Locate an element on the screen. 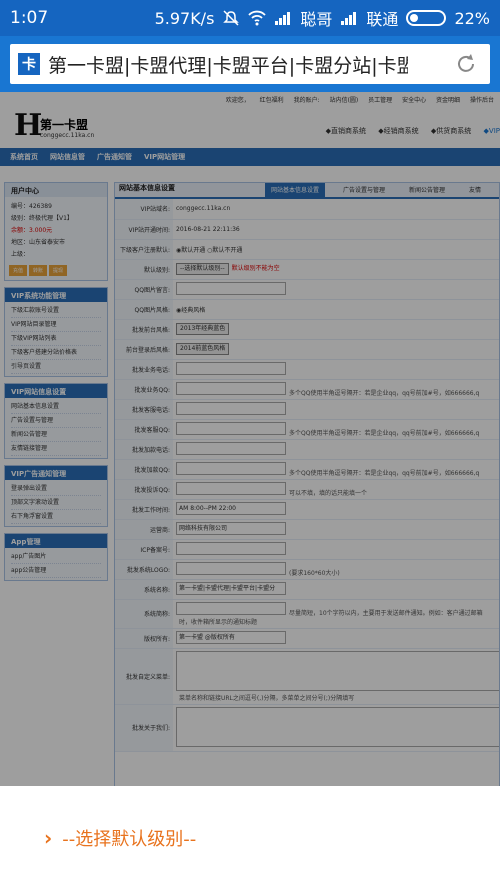  sidebar-item: 广告设置与管理 is located at coordinates (56, 421).